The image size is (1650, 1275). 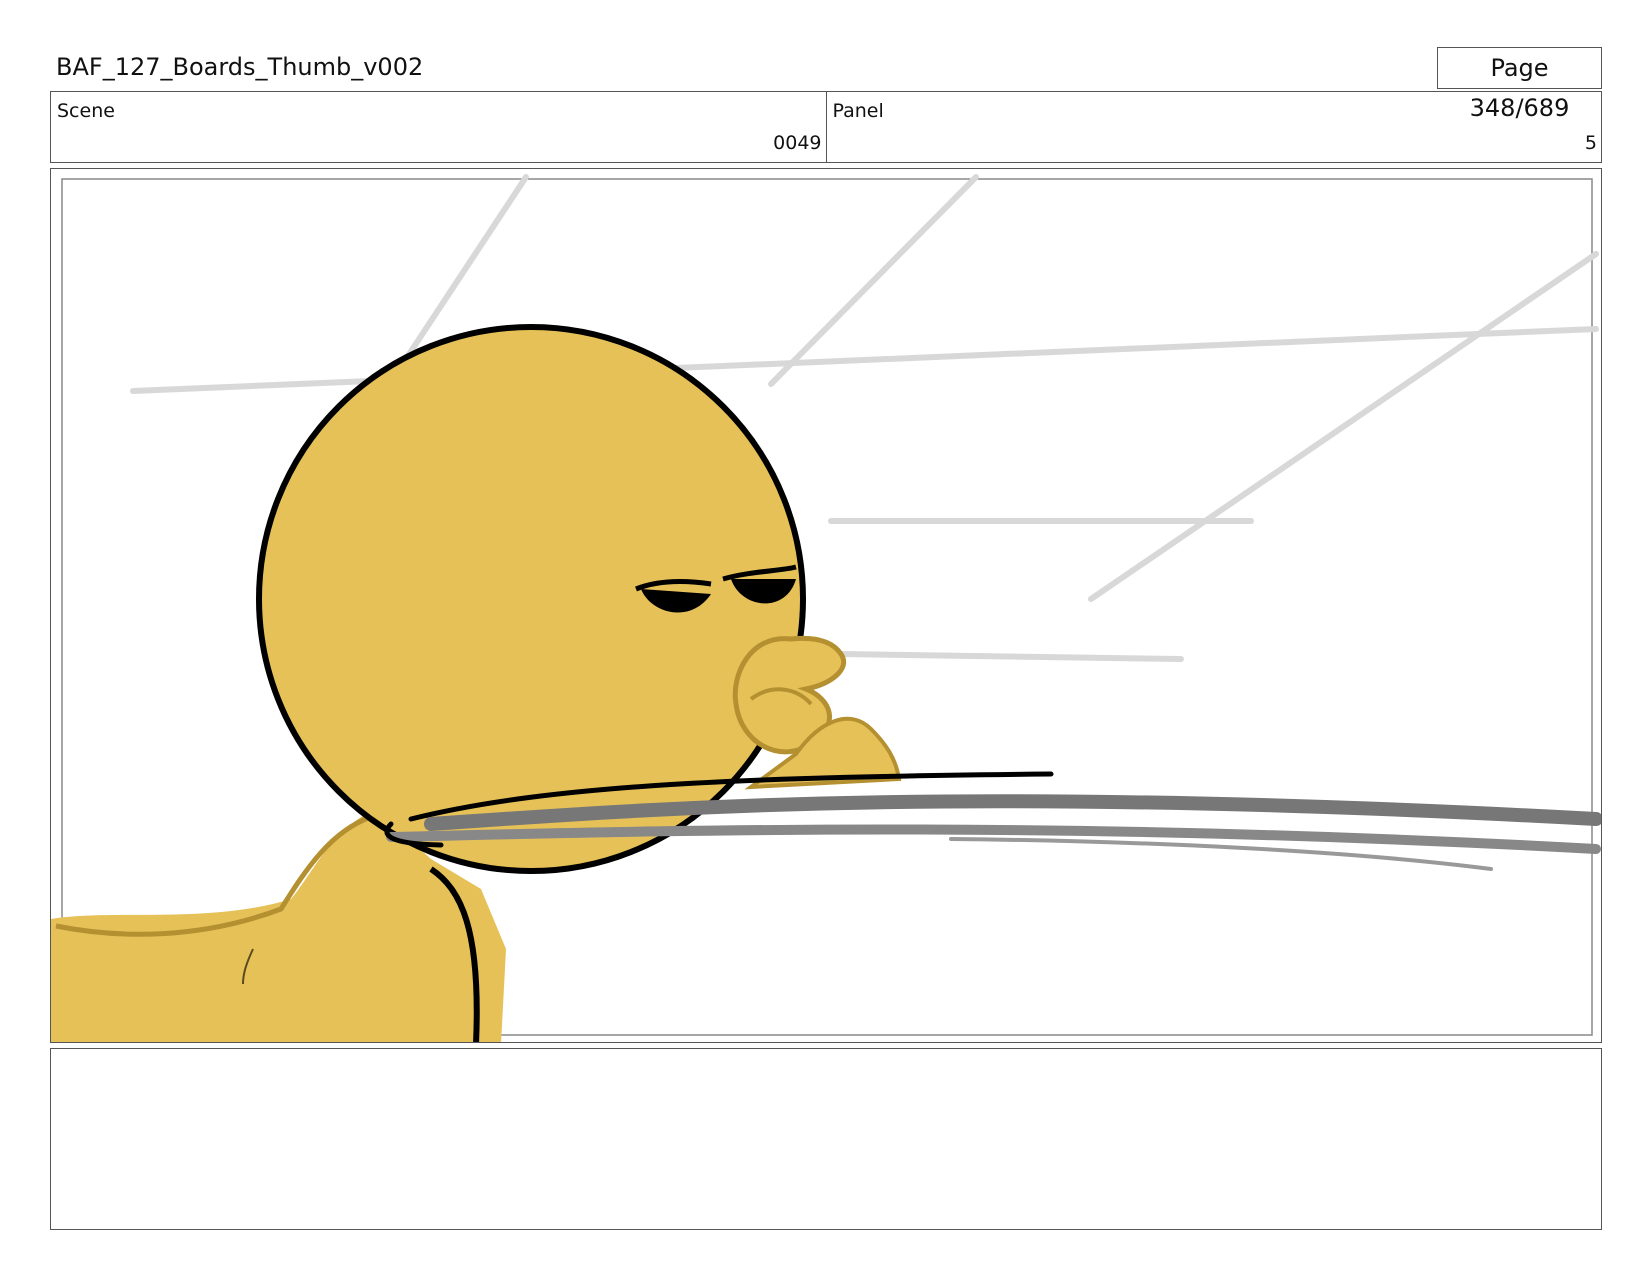 What do you see at coordinates (438, 127) in the screenshot?
I see `scene-cell: Scene 0049` at bounding box center [438, 127].